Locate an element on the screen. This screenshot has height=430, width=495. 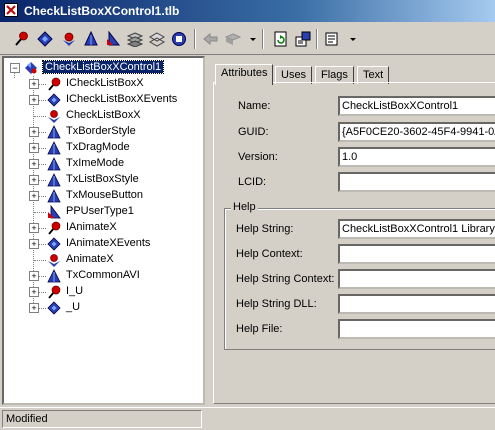
help-string-dll-field is located at coordinates (416, 304).